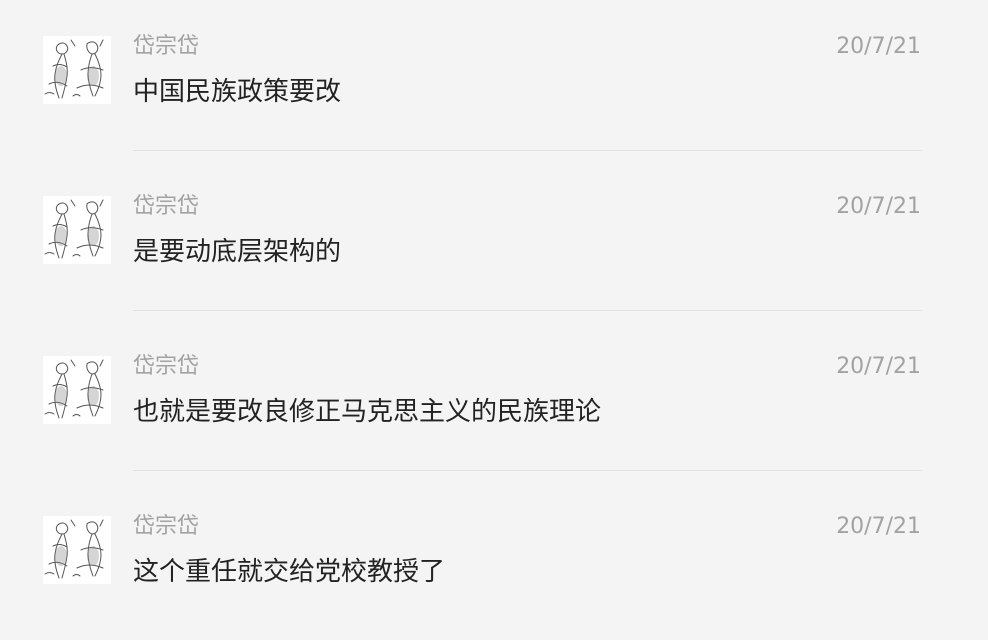 The width and height of the screenshot is (988, 640). Describe the element at coordinates (237, 252) in the screenshot. I see `message-text: 是要动底层架构的` at that location.